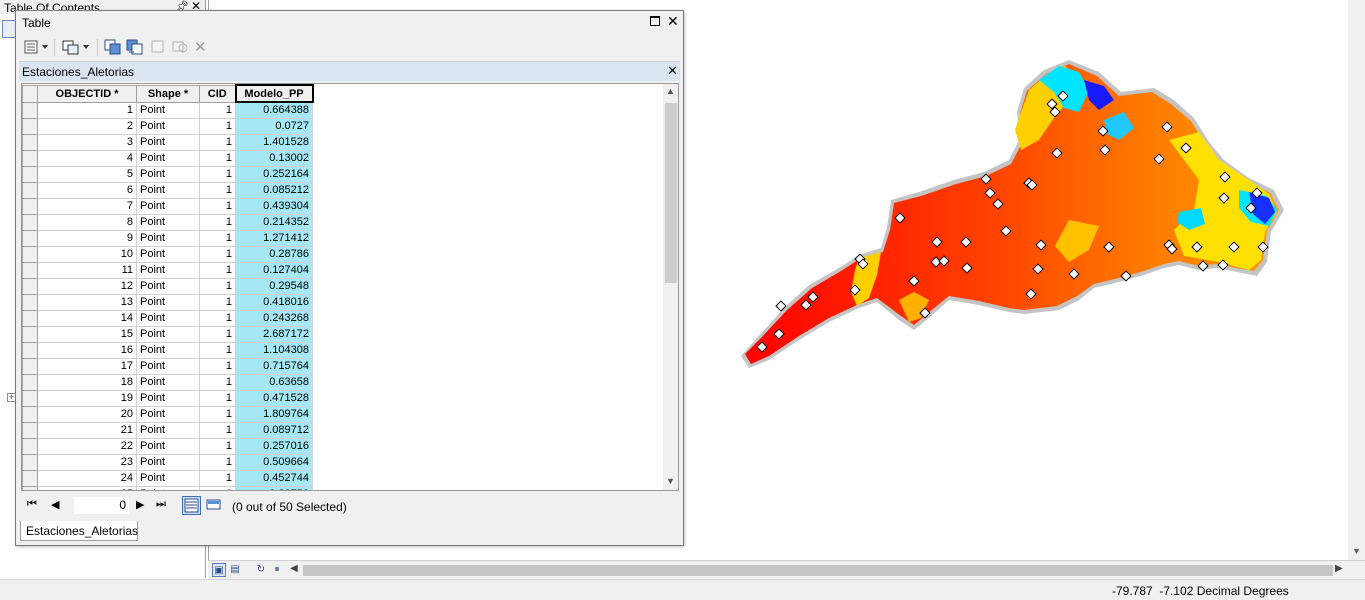  Describe the element at coordinates (87, 206) in the screenshot. I see `cell-objectid: 7` at that location.